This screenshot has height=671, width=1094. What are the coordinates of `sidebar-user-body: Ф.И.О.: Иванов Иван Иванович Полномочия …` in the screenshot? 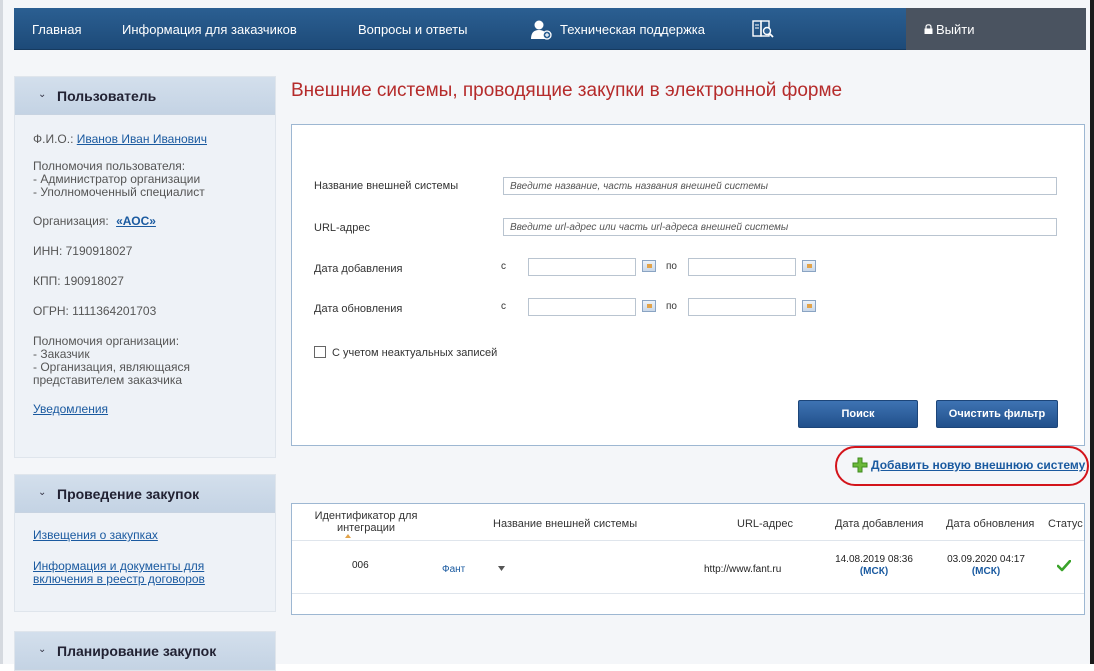 It's located at (145, 265).